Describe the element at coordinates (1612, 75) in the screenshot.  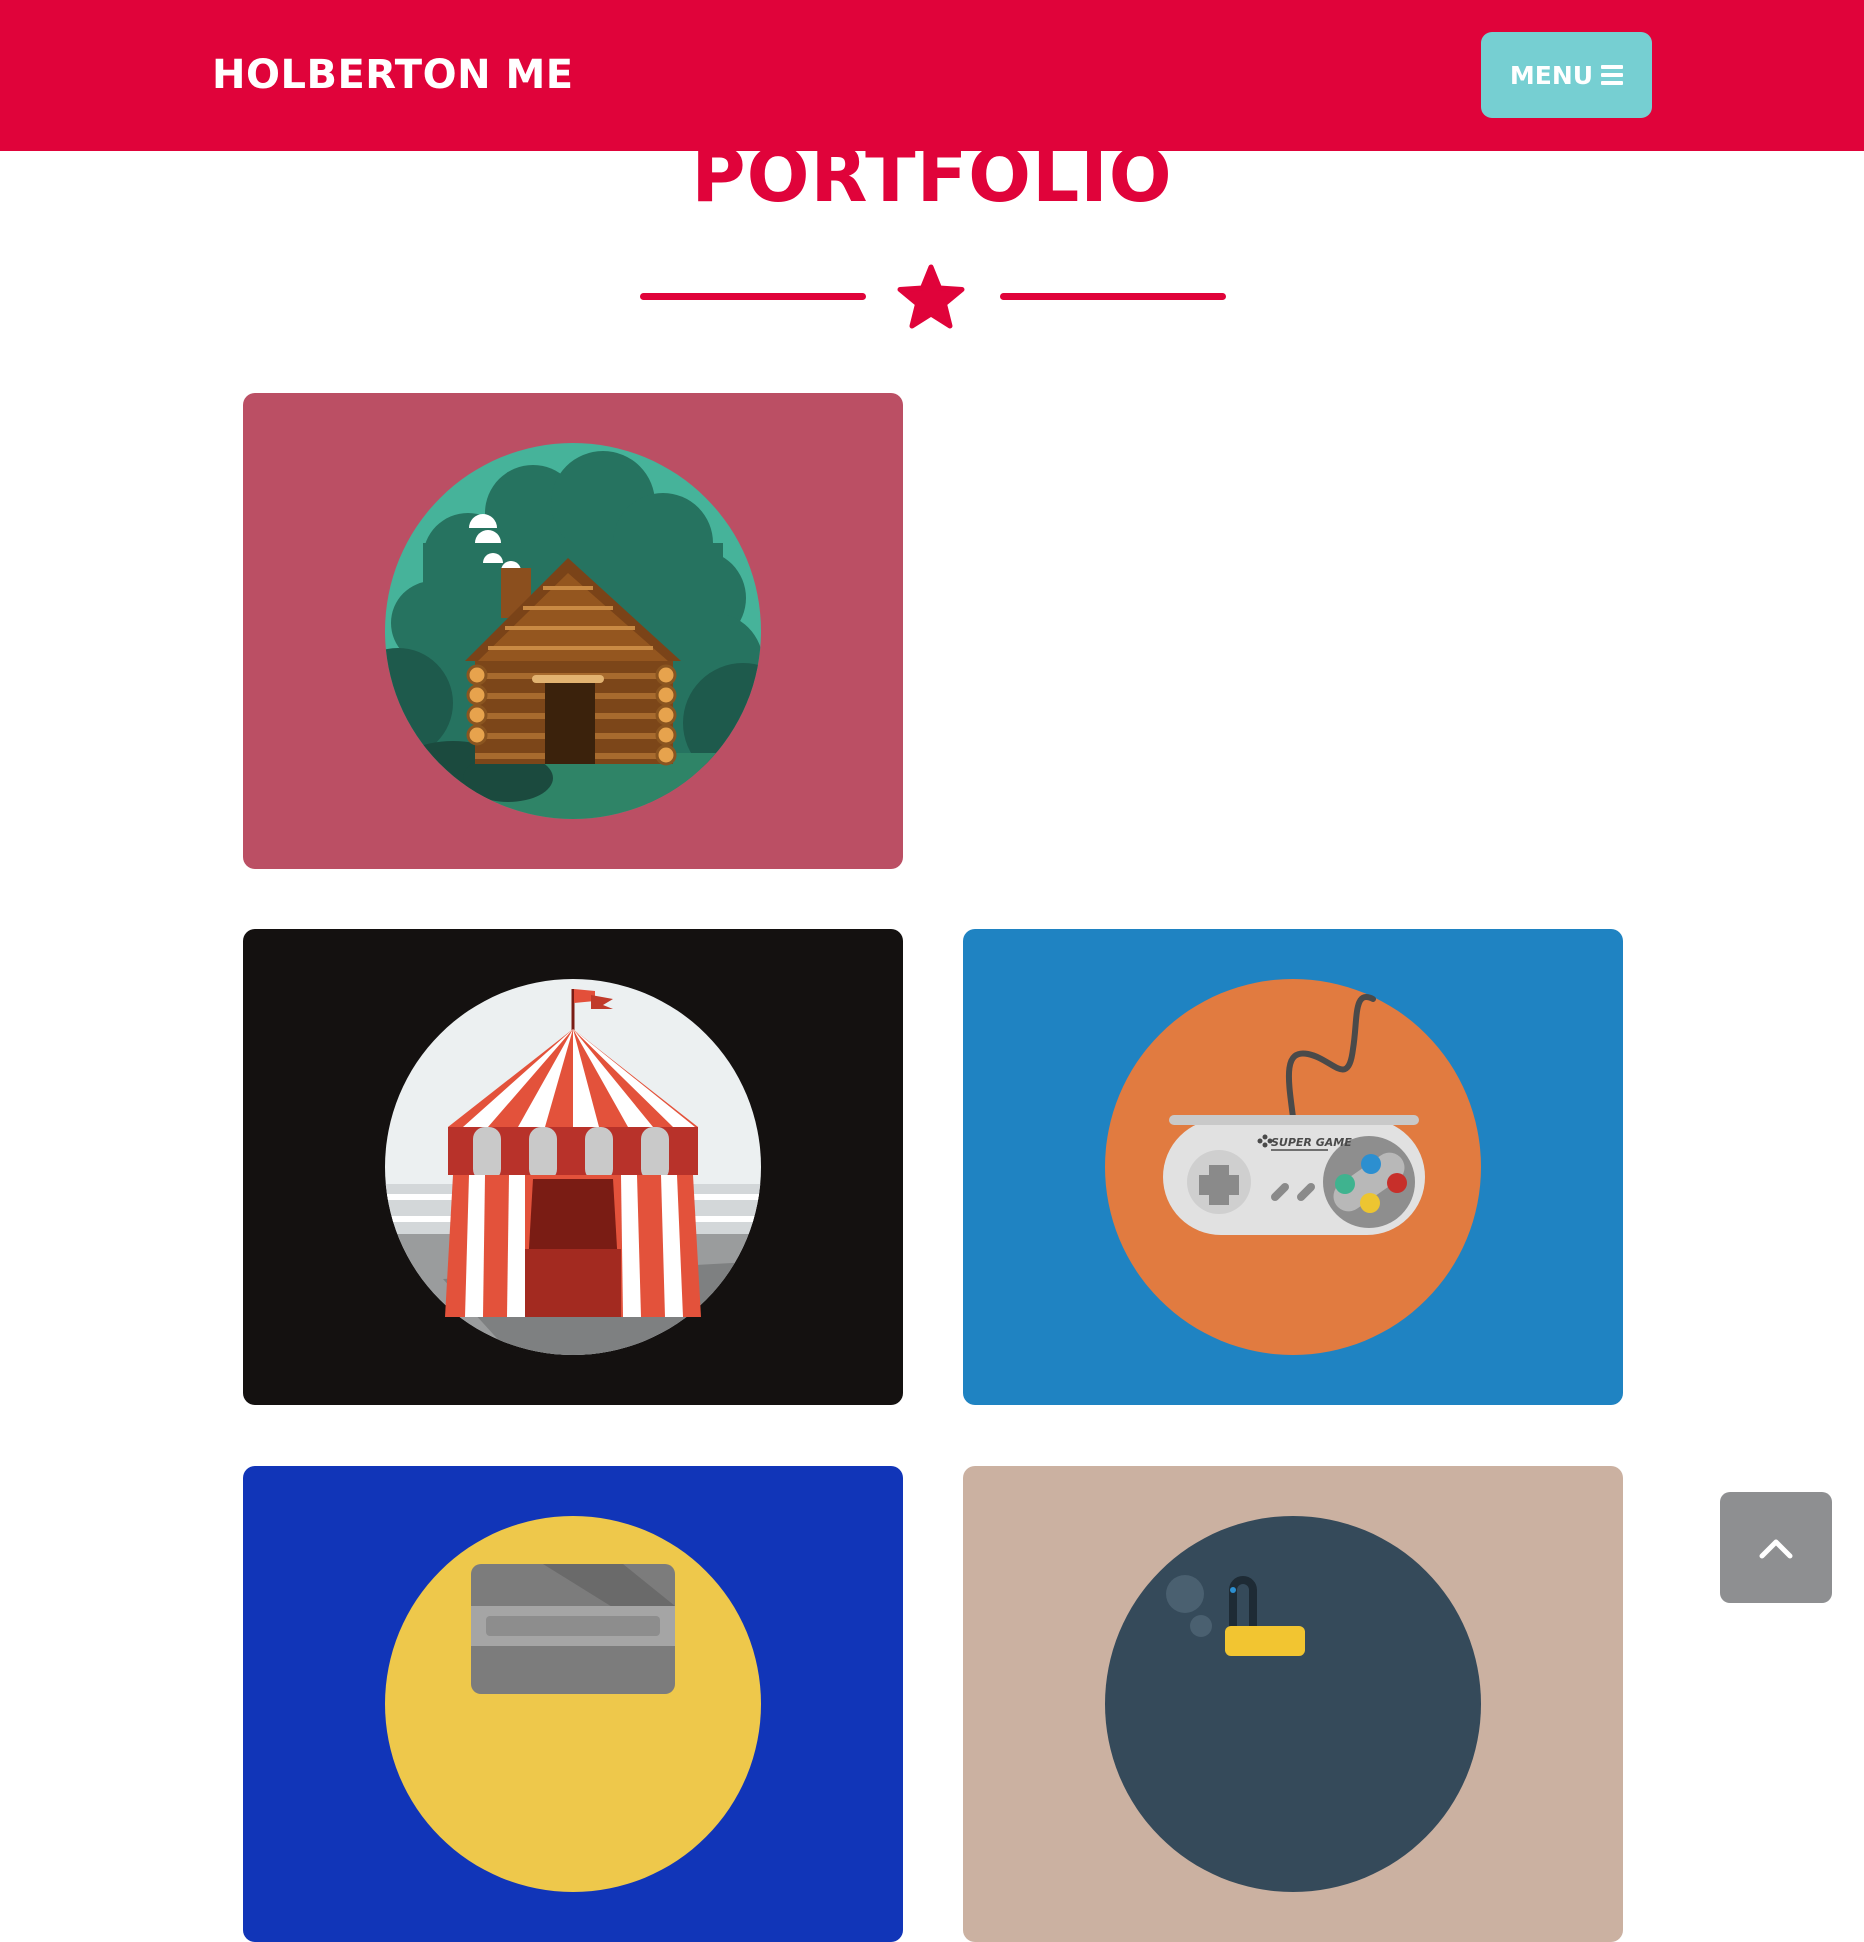
I see `bars-icon` at that location.